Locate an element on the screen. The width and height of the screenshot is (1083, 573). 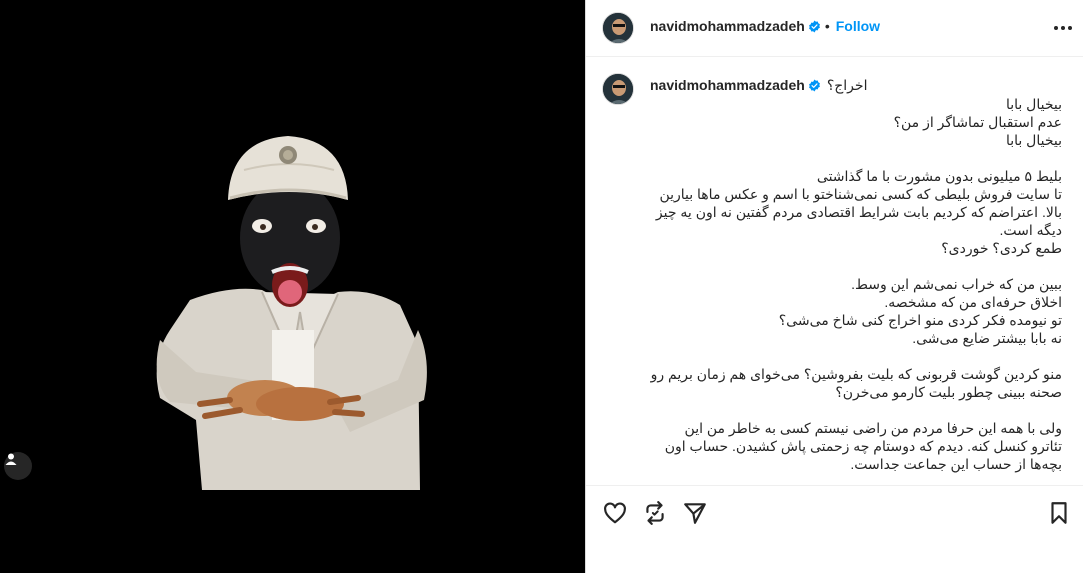
post-header: navidmohammadzadeh • Follow is located at coordinates (834, 28).